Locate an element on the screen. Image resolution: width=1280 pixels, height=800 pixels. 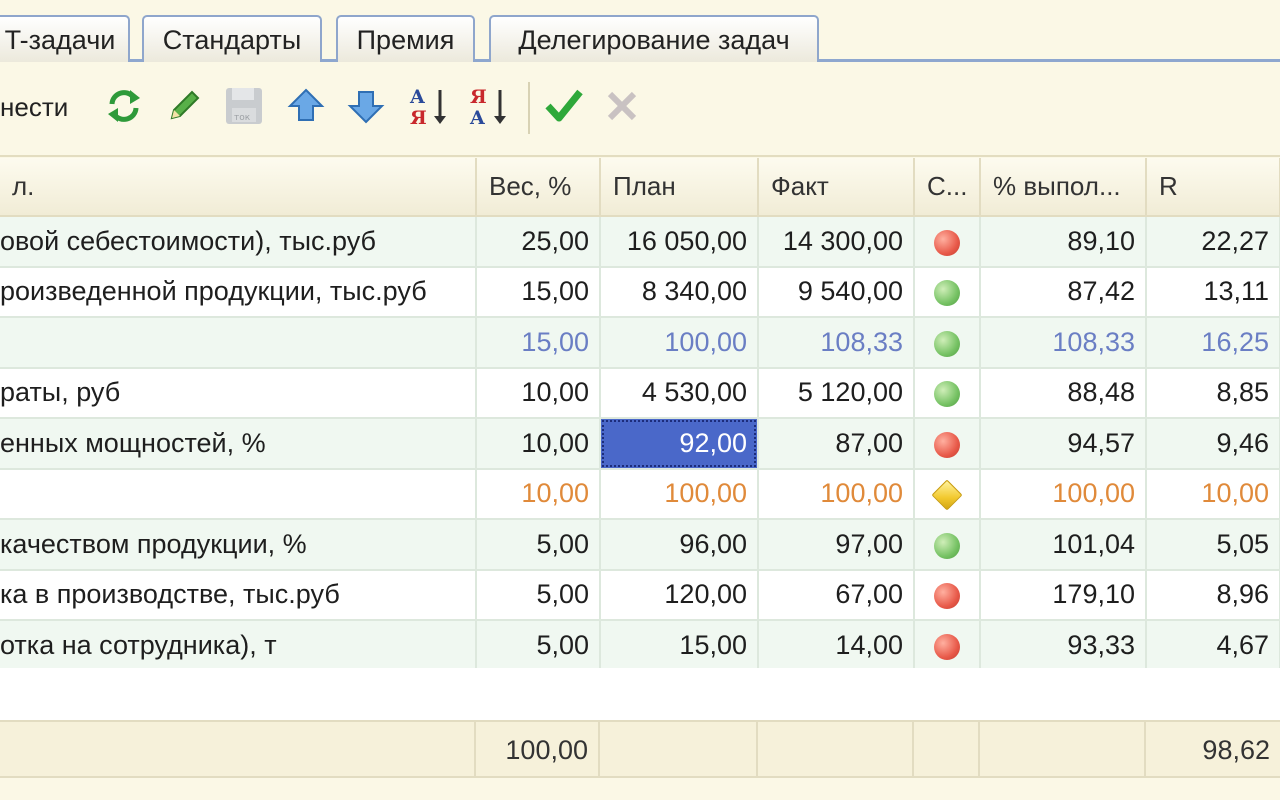
cell-fact: 14 300,00 is located at coordinates (836, 242).